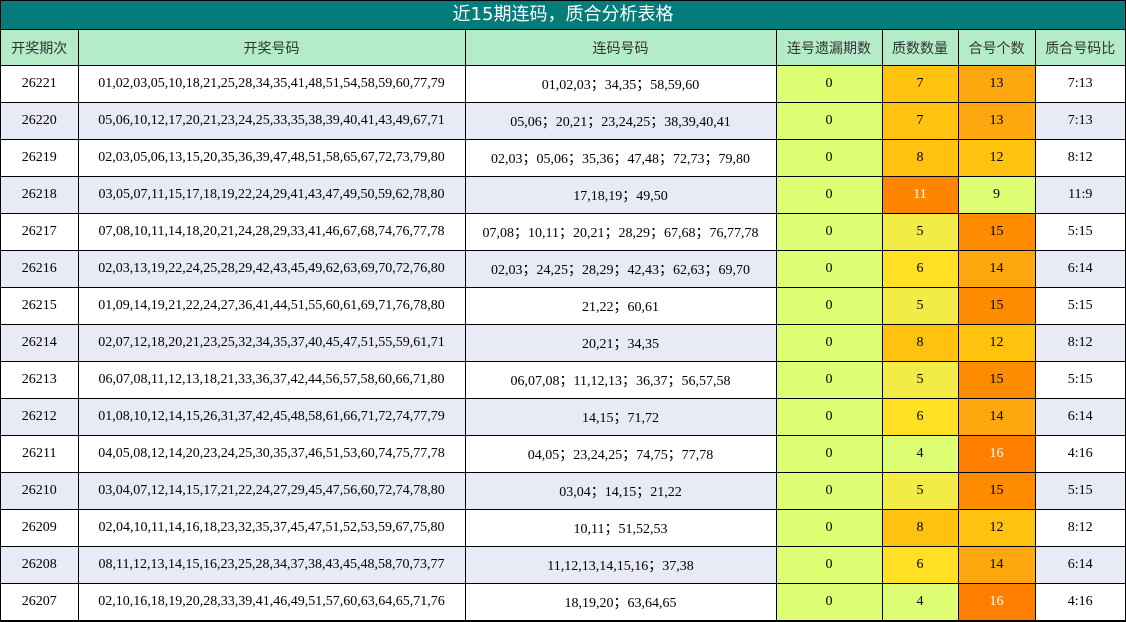 The height and width of the screenshot is (622, 1126). What do you see at coordinates (1079, 158) in the screenshot?
I see `cell-ratio: 8:12` at bounding box center [1079, 158].